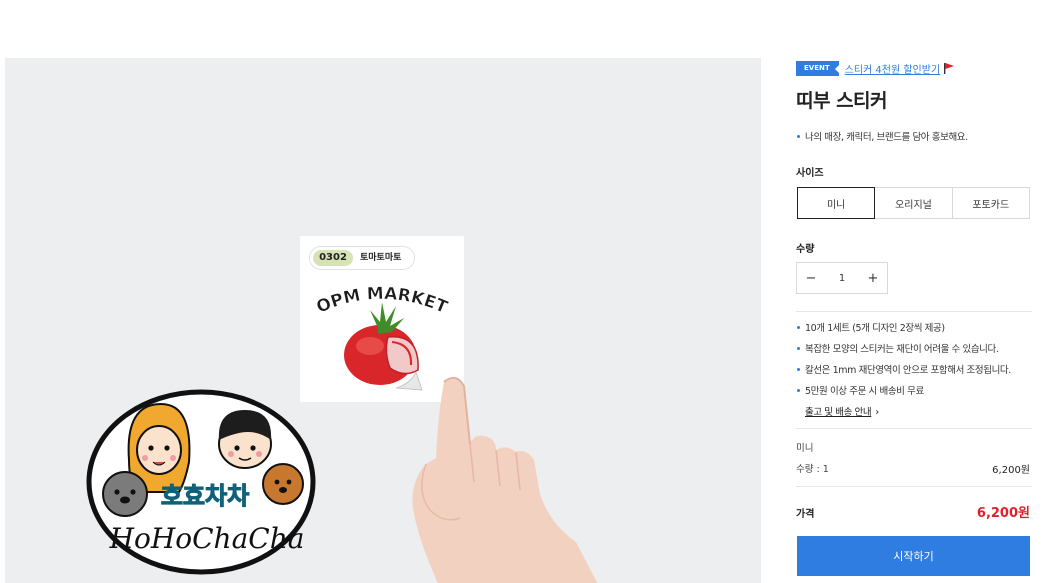 The width and height of the screenshot is (1054, 583). Describe the element at coordinates (805, 448) in the screenshot. I see `selected-option-name: 미니` at that location.